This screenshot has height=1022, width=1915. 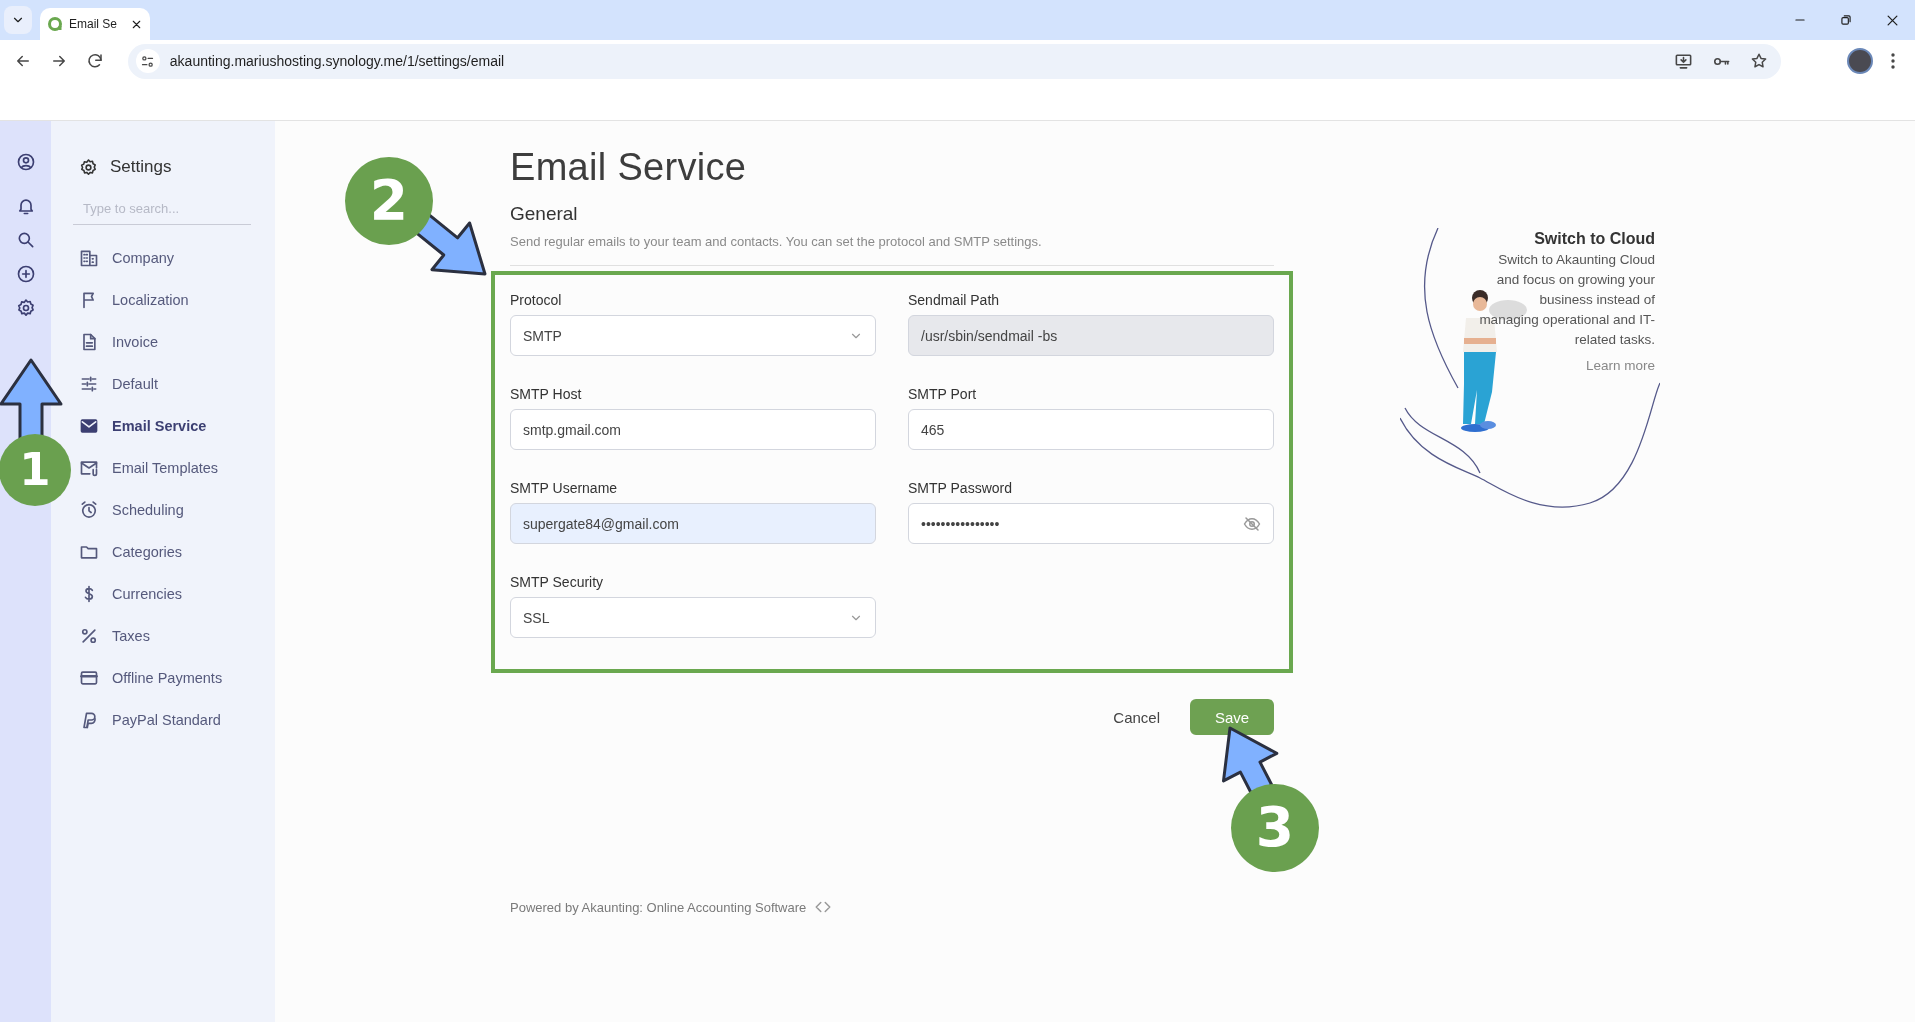 What do you see at coordinates (1566, 300) in the screenshot?
I see `promo-text: Switch to Akaunting Cloud and focus on growing your business instead of managing operational and IT-related tasks.` at bounding box center [1566, 300].